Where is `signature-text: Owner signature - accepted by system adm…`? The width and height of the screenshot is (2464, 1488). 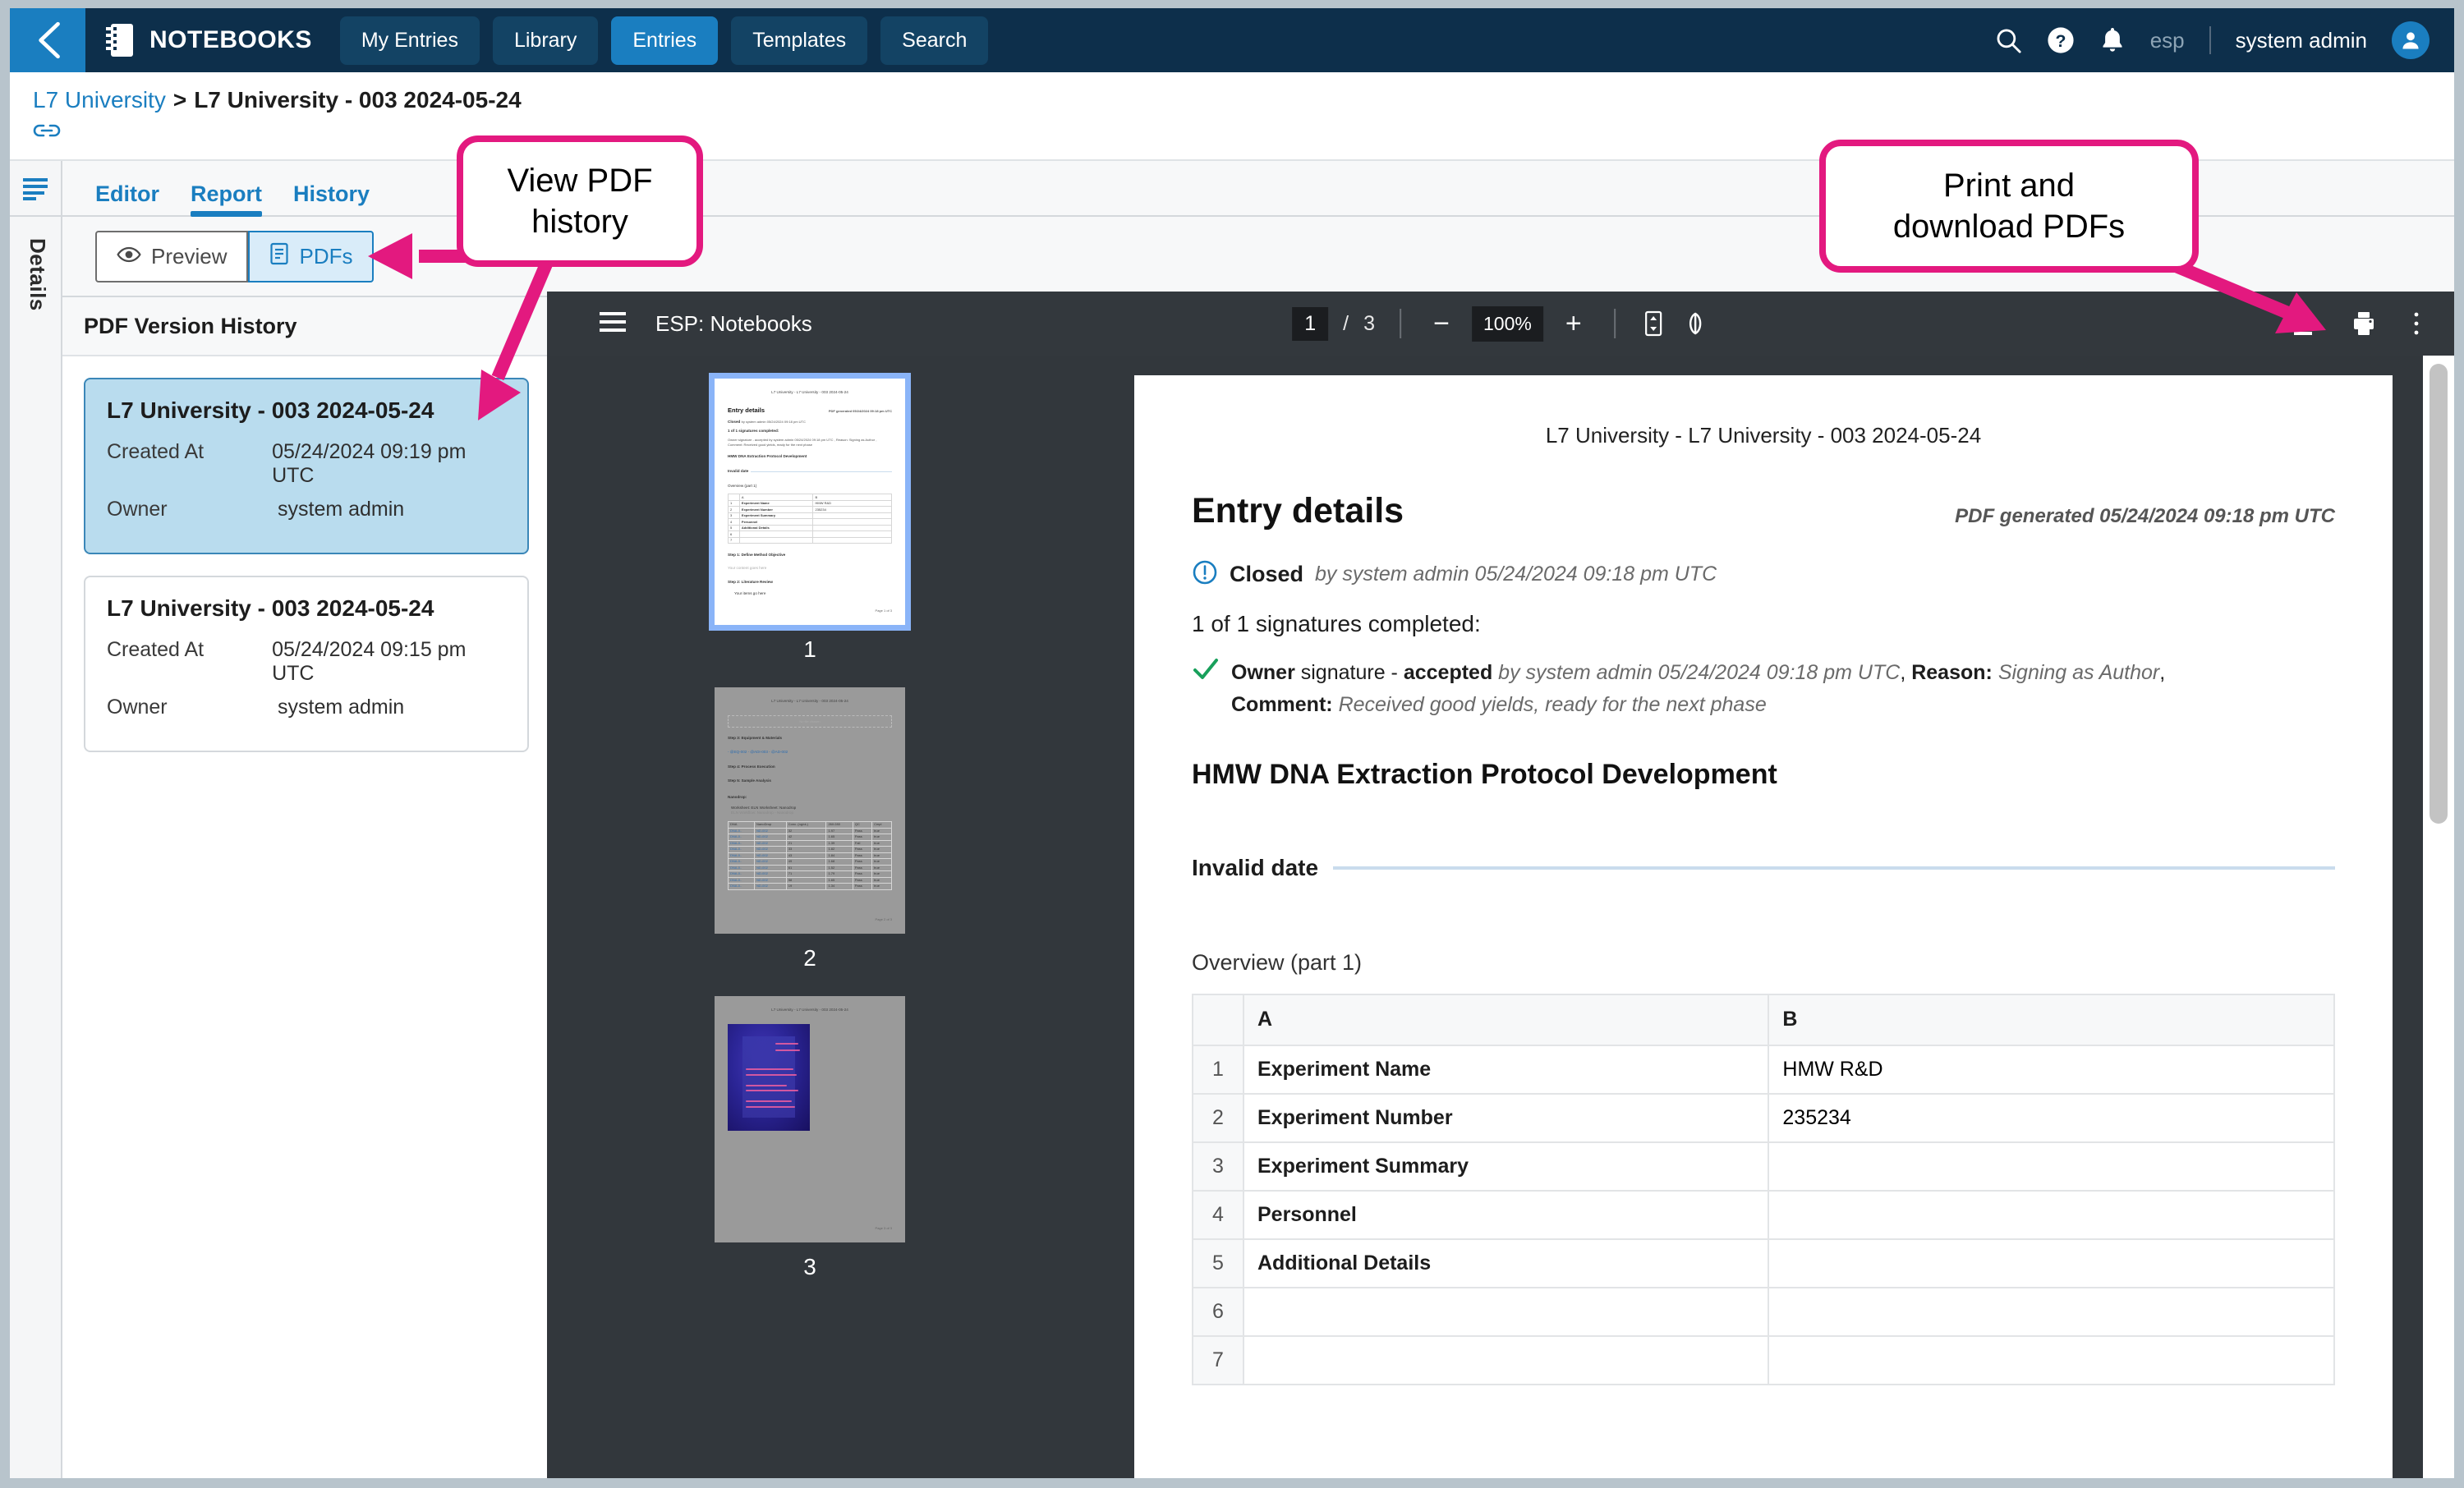 signature-text: Owner signature - accepted by system adm… is located at coordinates (1698, 689).